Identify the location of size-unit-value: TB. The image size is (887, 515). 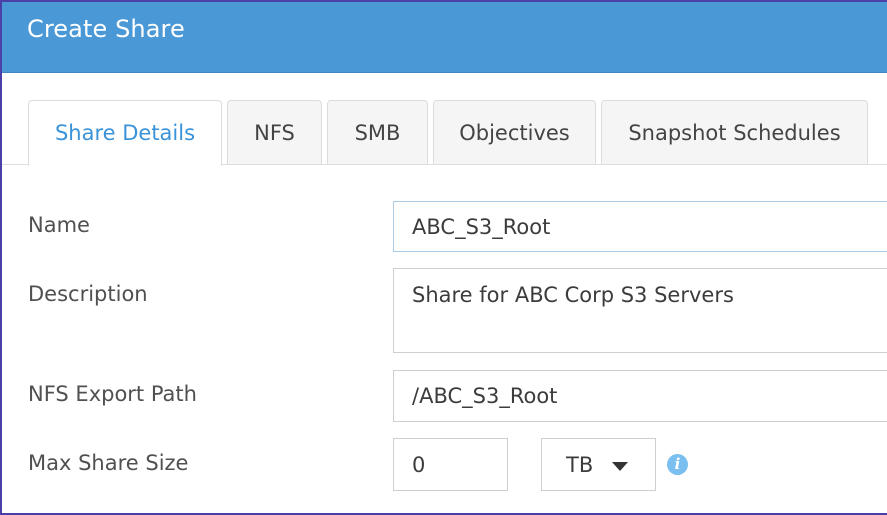
(580, 465).